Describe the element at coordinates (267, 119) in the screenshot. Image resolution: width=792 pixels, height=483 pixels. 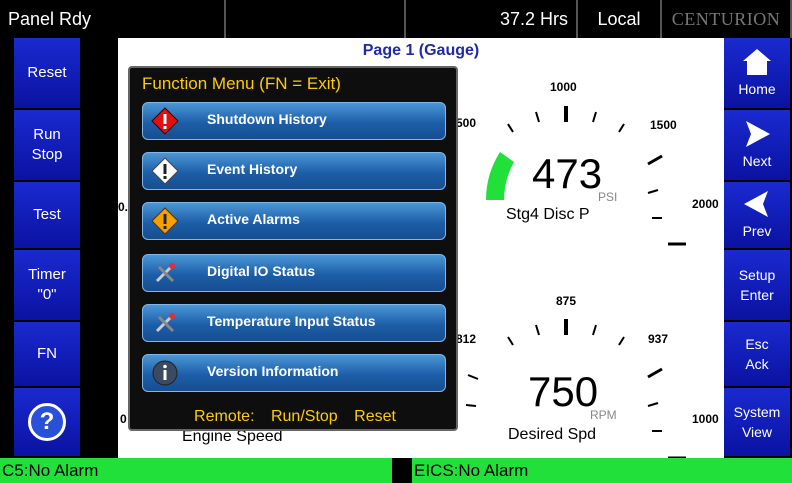
I see `shutdown-history-label: Shutdown History` at that location.